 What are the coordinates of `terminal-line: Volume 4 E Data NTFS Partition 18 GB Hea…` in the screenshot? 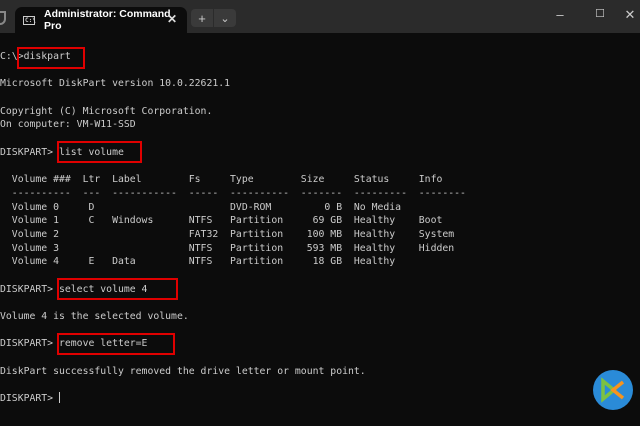 It's located at (198, 262).